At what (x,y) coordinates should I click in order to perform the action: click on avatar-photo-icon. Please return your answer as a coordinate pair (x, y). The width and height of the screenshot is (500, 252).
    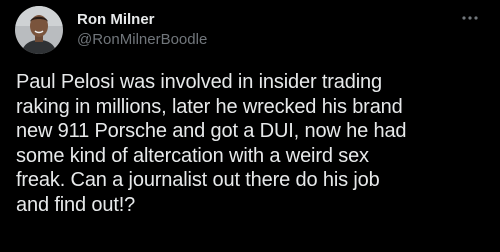
    Looking at the image, I should click on (39, 30).